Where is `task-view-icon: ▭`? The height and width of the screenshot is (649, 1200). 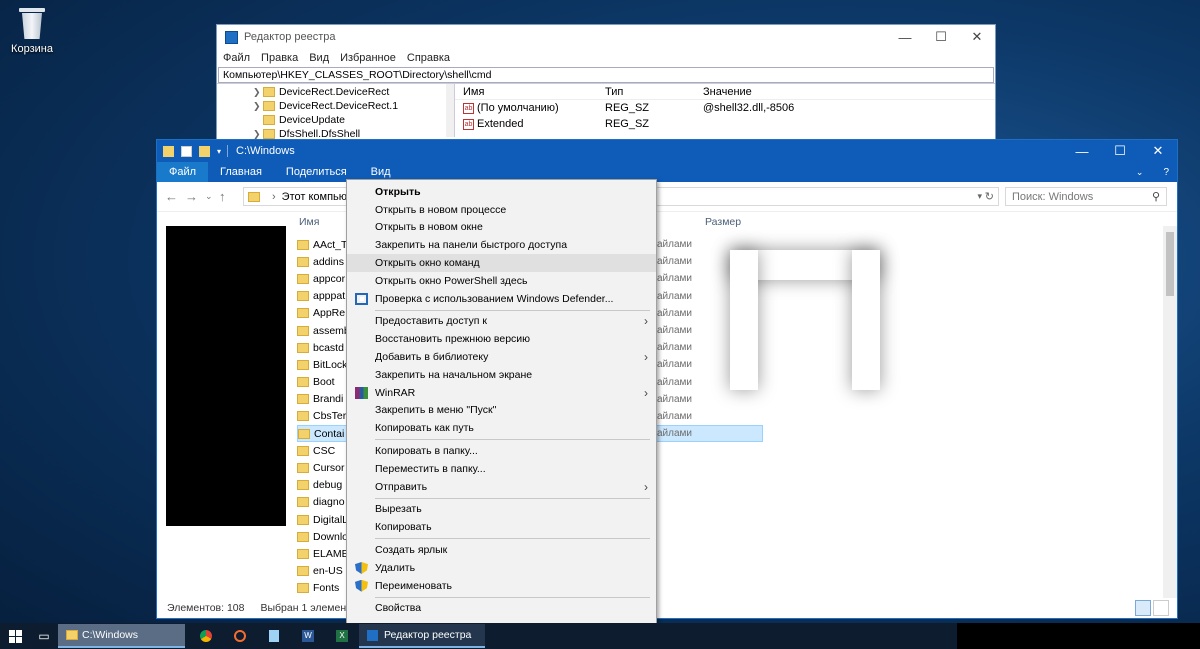 task-view-icon: ▭ is located at coordinates (44, 636).